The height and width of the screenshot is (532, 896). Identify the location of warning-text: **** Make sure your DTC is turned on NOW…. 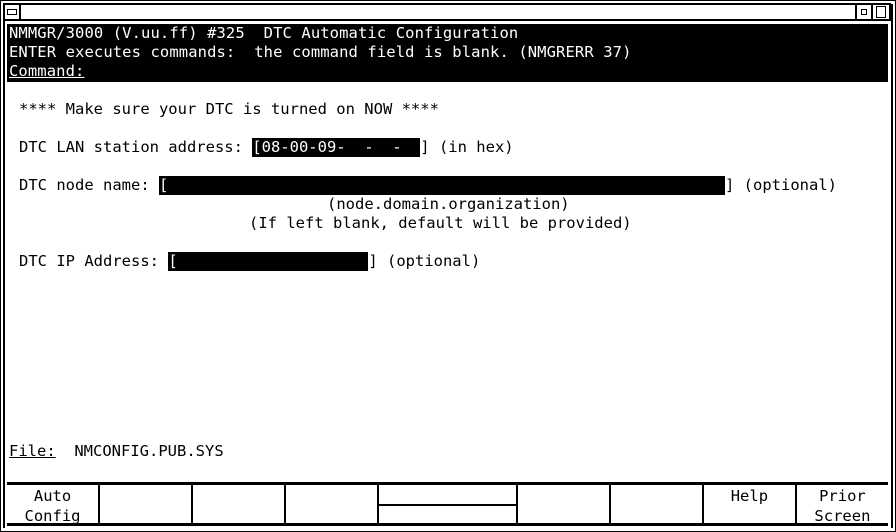
(229, 109).